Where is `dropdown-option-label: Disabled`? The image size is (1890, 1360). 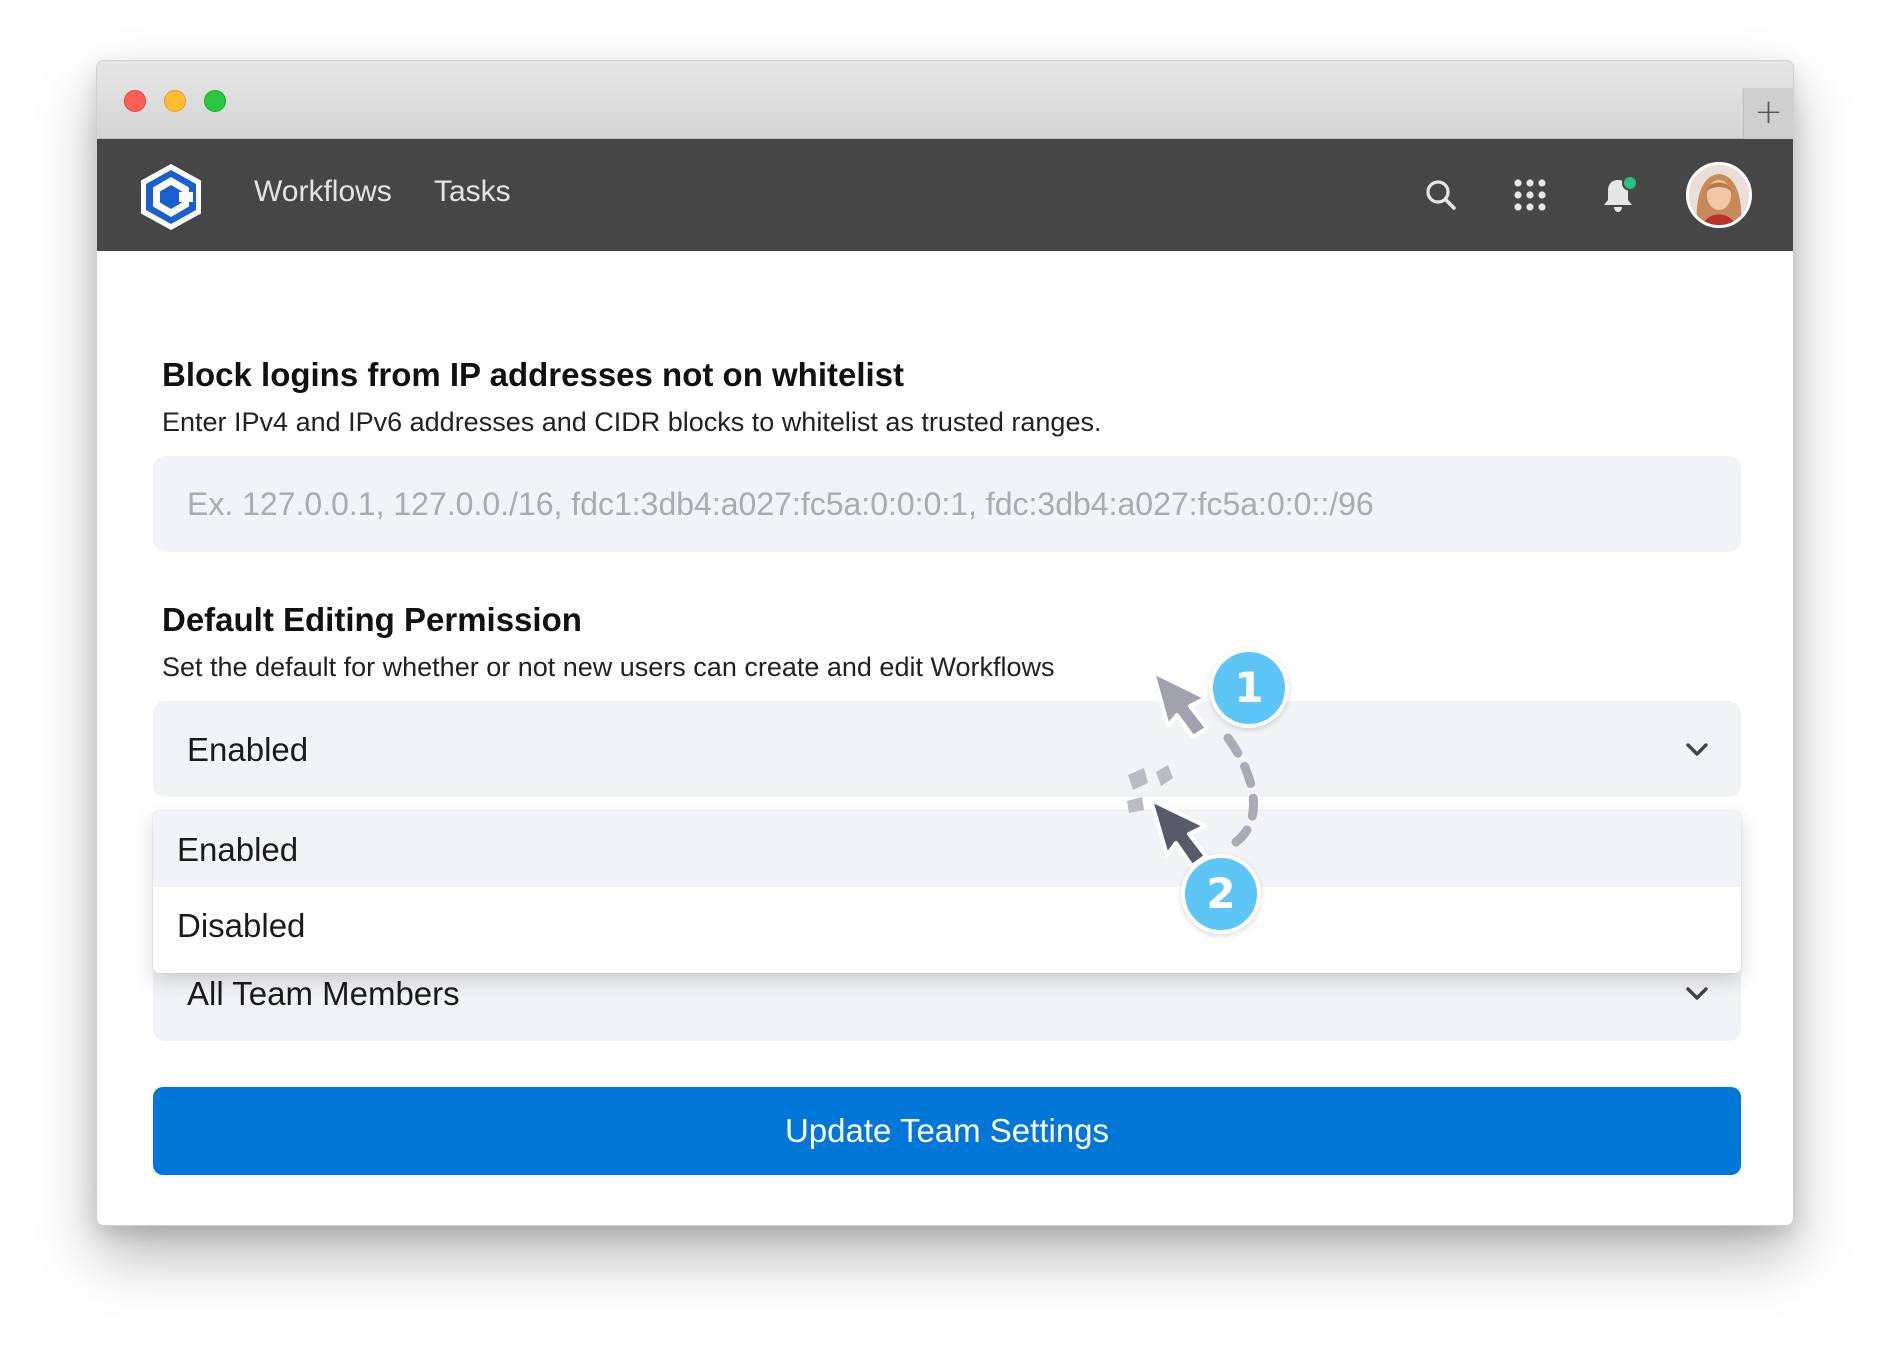
dropdown-option-label: Disabled is located at coordinates (241, 925).